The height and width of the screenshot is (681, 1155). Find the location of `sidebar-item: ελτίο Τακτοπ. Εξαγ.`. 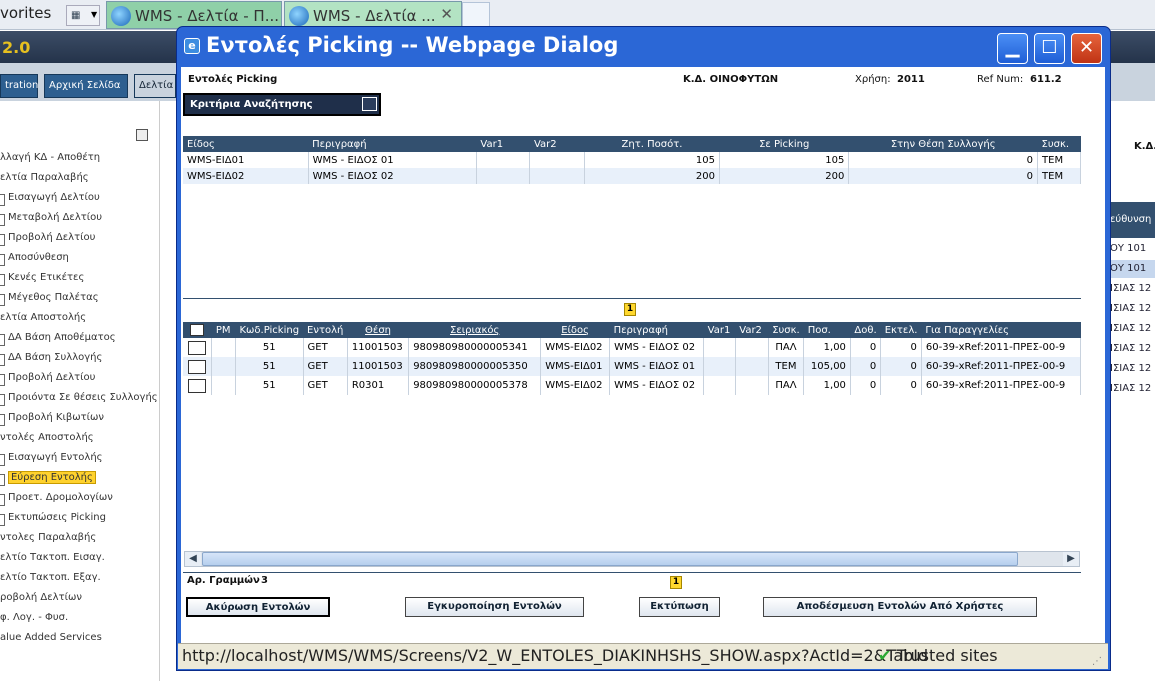

sidebar-item: ελτίο Τακτοπ. Εξαγ. is located at coordinates (50, 577).